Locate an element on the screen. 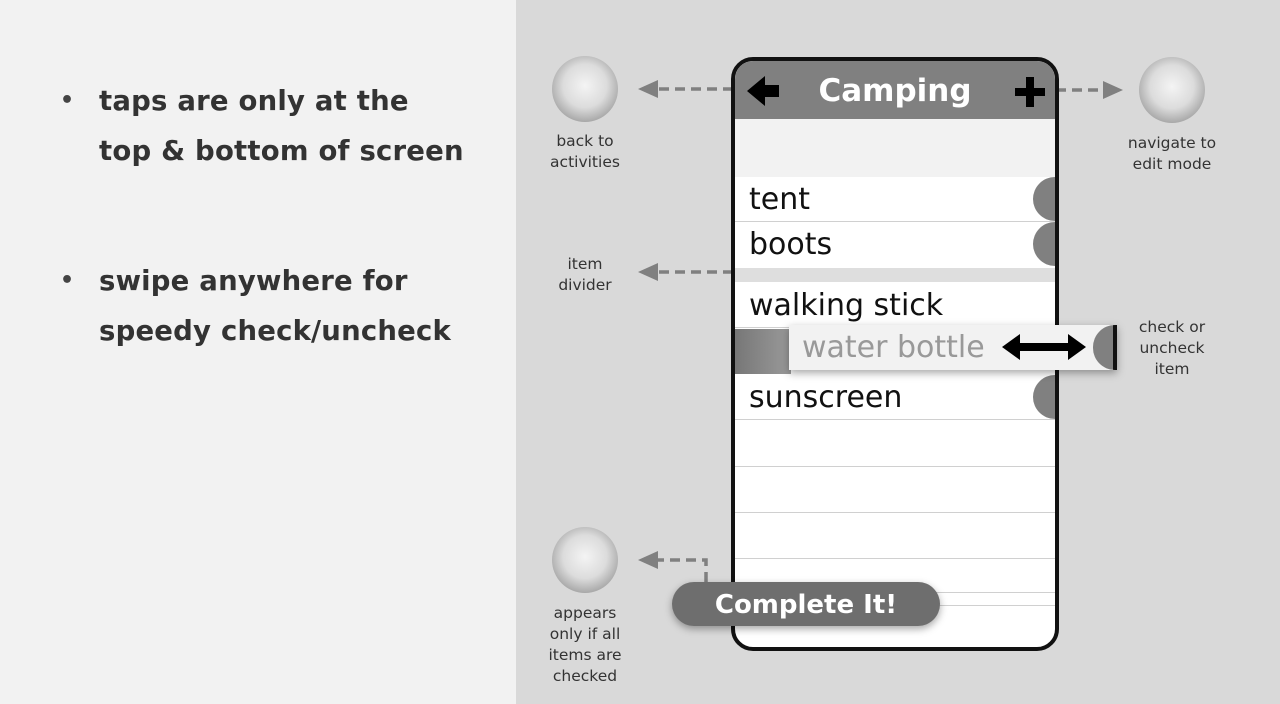 This screenshot has width=1280, height=704. page-title: Camping is located at coordinates (895, 91).